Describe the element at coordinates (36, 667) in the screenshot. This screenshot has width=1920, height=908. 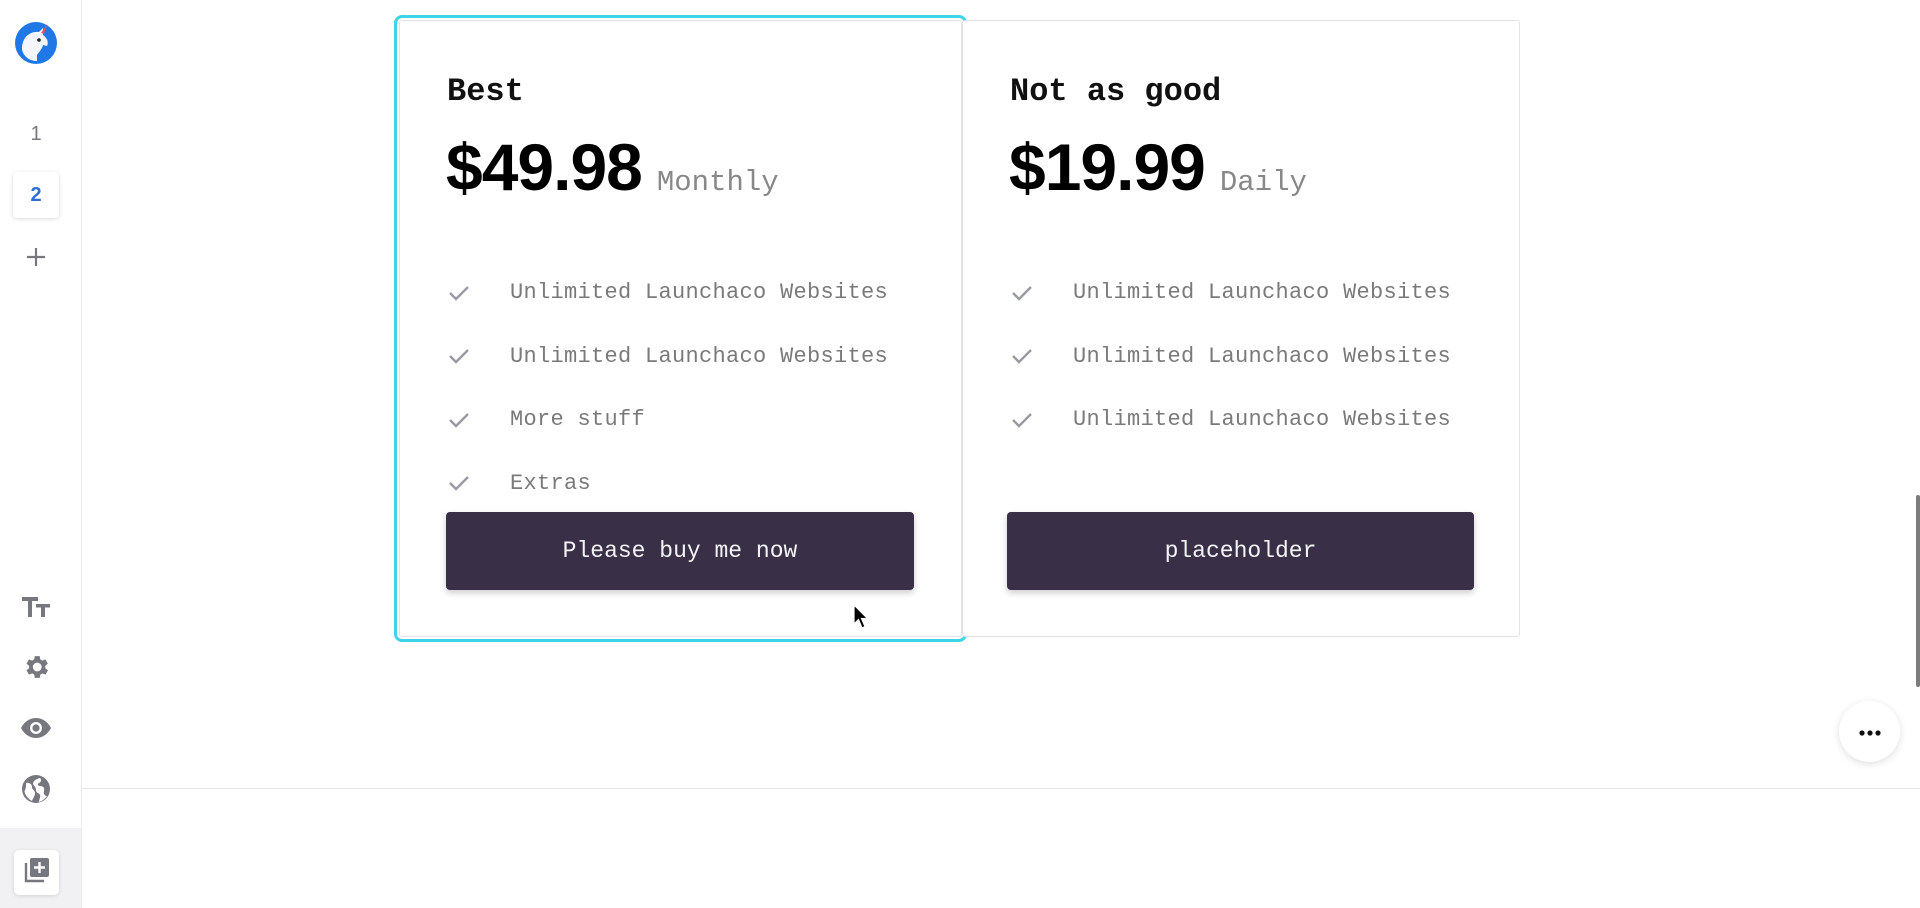
I see `gear-icon` at that location.